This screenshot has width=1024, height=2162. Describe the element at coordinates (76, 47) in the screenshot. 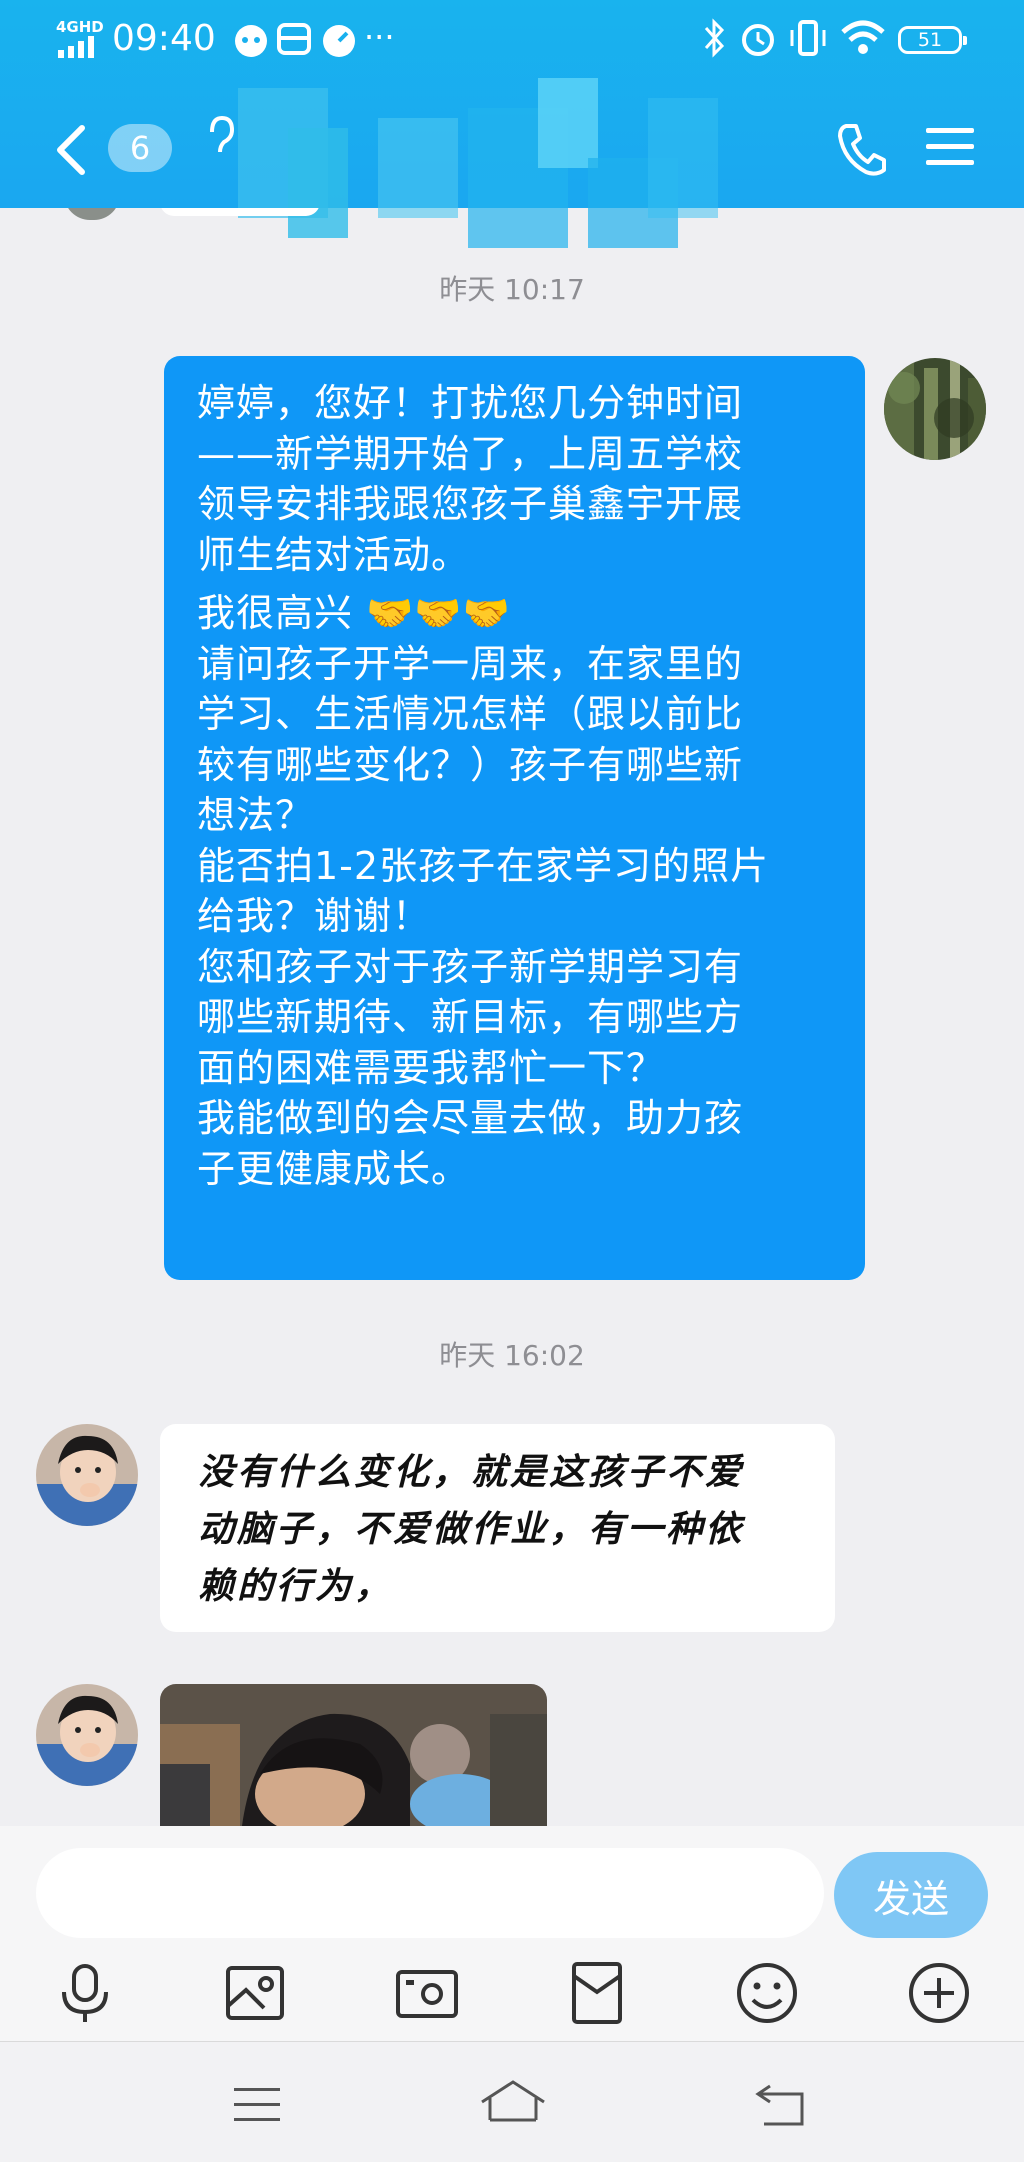

I see `signal-icon` at that location.